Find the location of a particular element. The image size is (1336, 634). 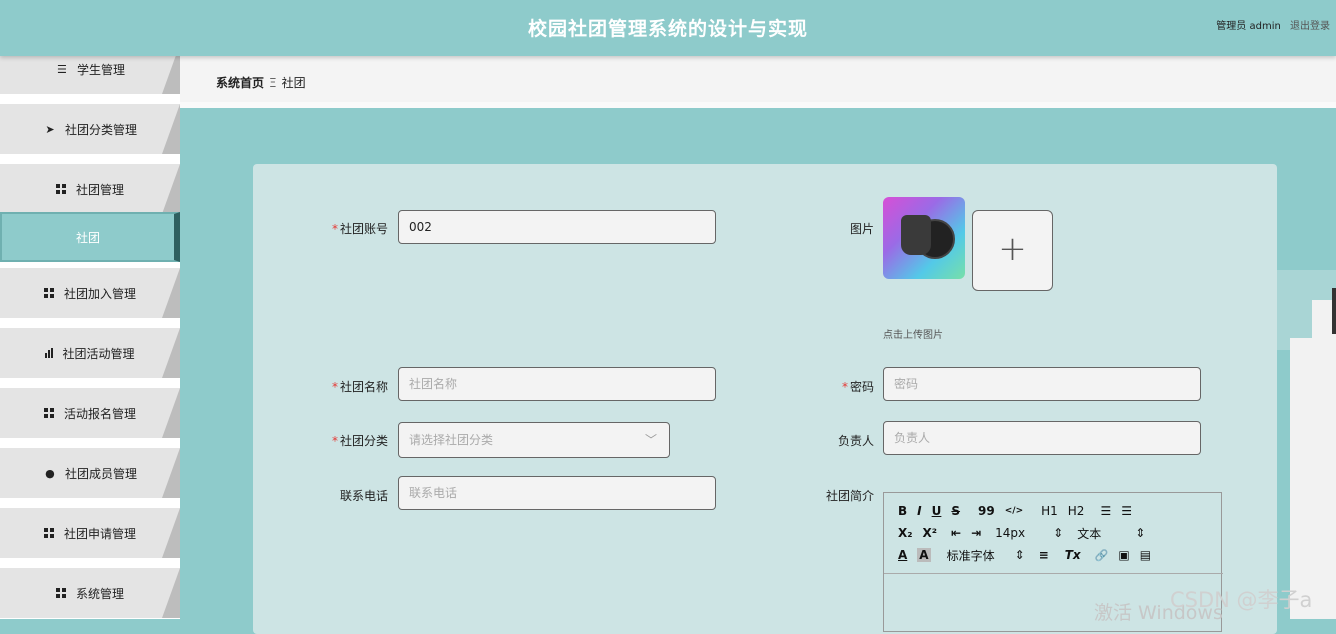

sidebar-item-label: 社团分类管理 is located at coordinates (100, 129).